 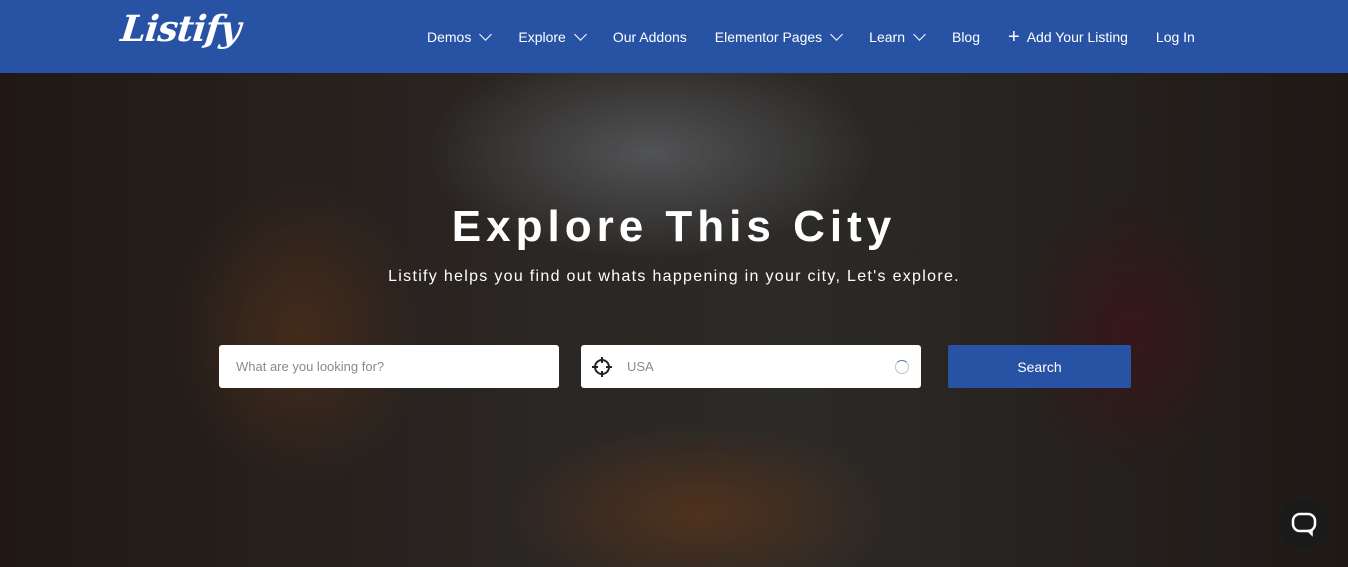 I want to click on chat-bubble-icon, so click(x=1304, y=524).